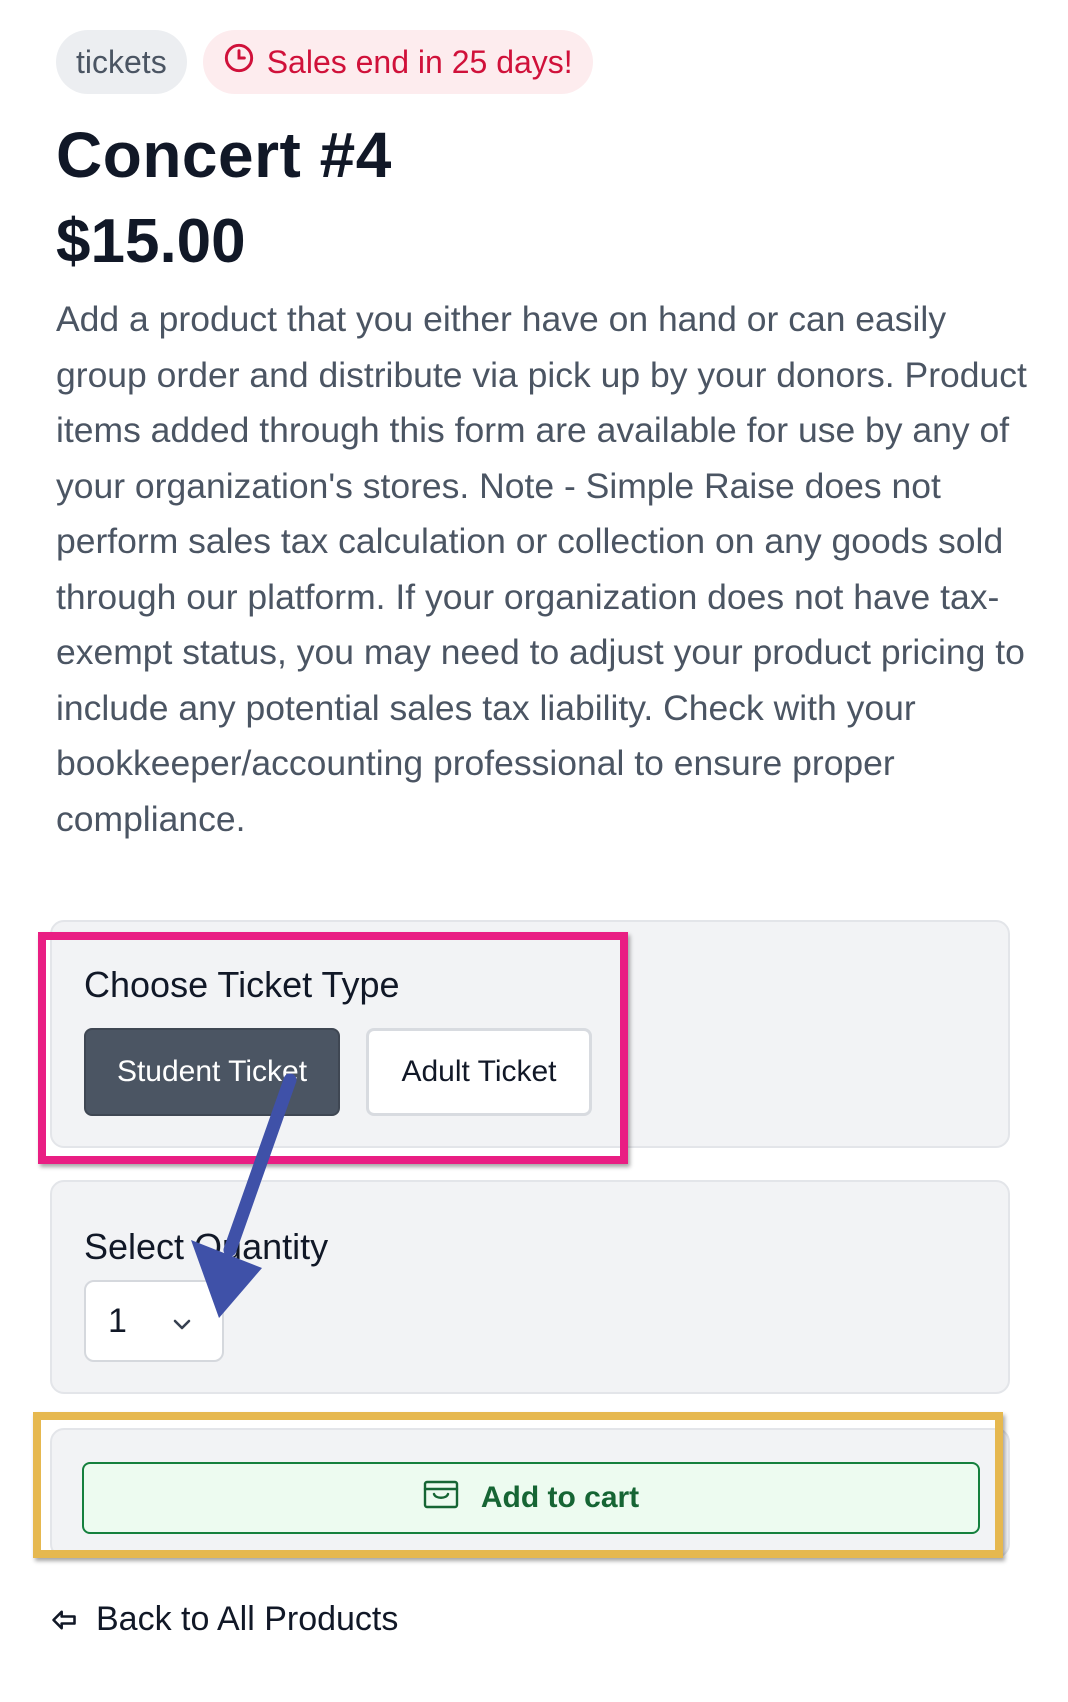 This screenshot has width=1068, height=1702. What do you see at coordinates (151, 241) in the screenshot?
I see `product-price: $15.00` at bounding box center [151, 241].